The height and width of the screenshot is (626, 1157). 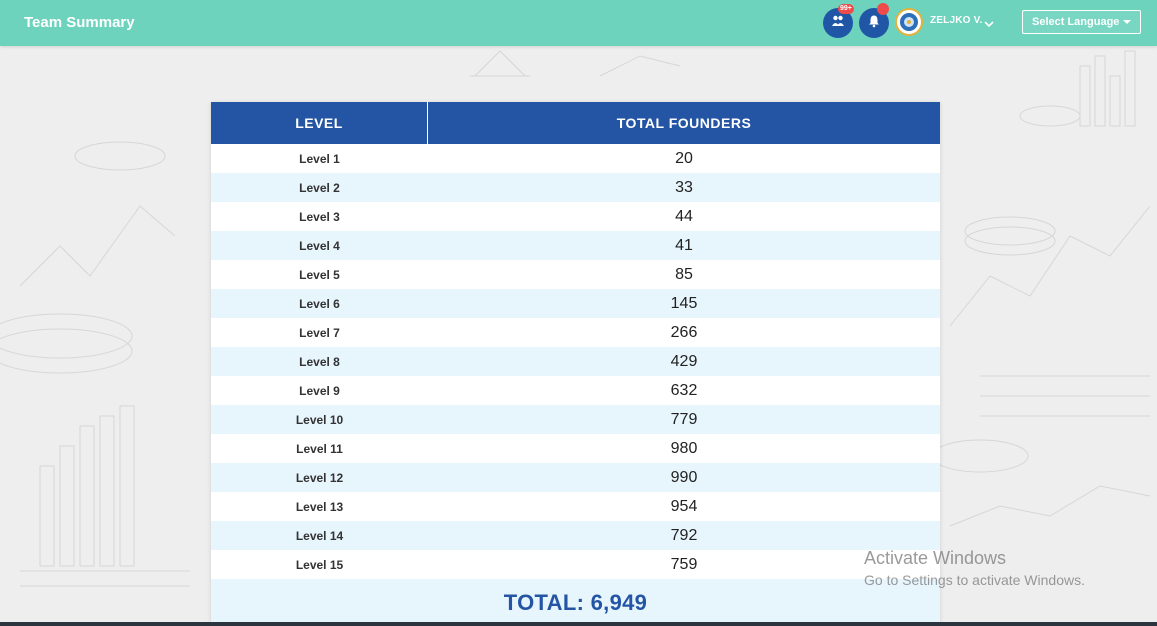 I want to click on avatar-emblem-icon, so click(x=909, y=22).